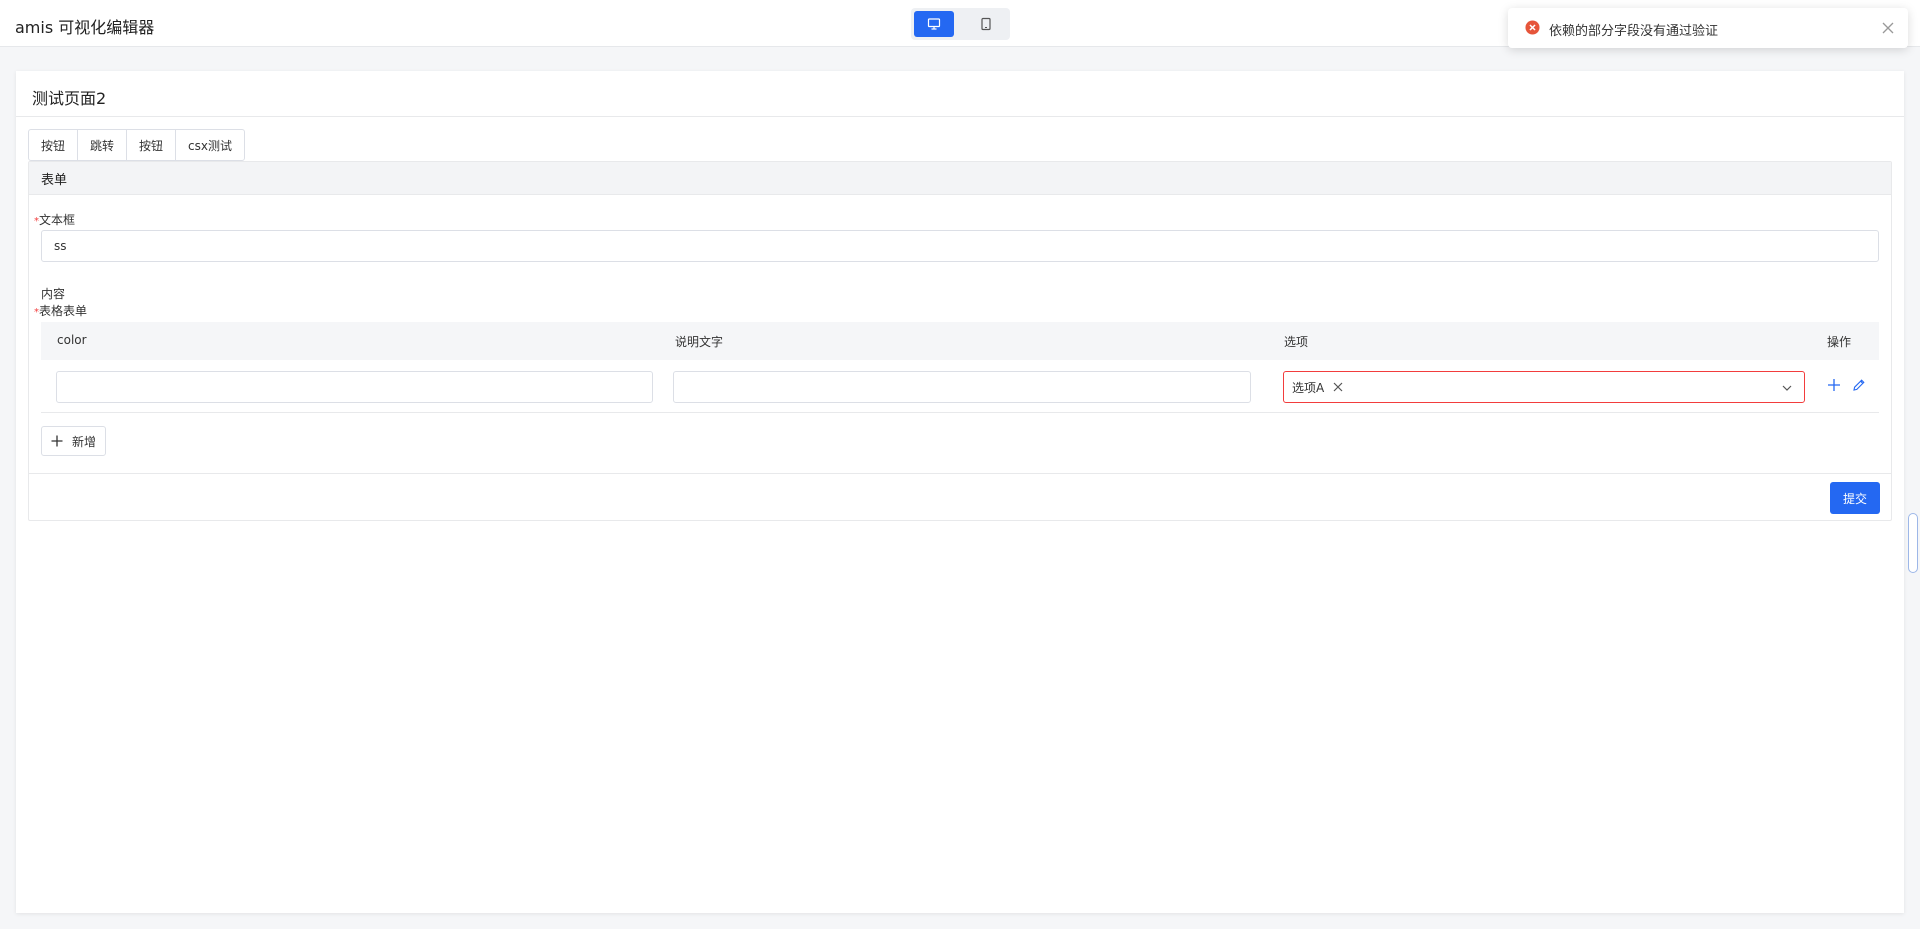  I want to click on form-title: 表单, so click(960, 178).